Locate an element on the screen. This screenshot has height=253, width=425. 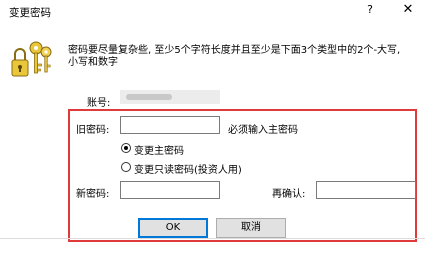
old-password-hint: 必须输入主密码 is located at coordinates (263, 130).